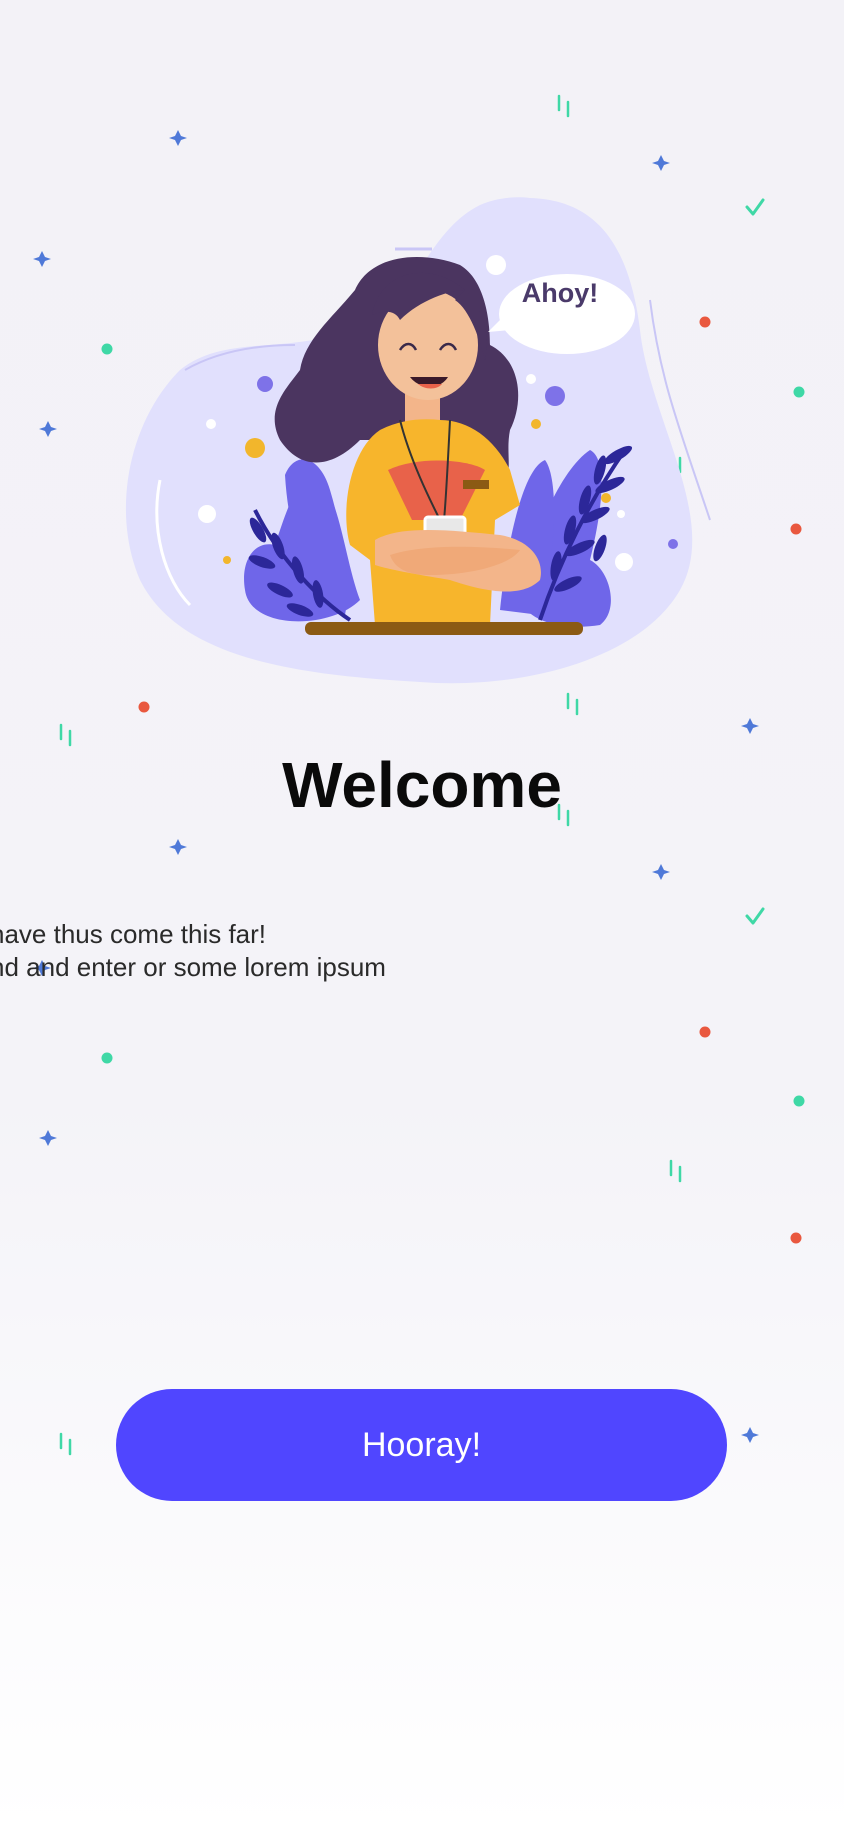 The width and height of the screenshot is (844, 1830). Describe the element at coordinates (444, 628) in the screenshot. I see `desk` at that location.